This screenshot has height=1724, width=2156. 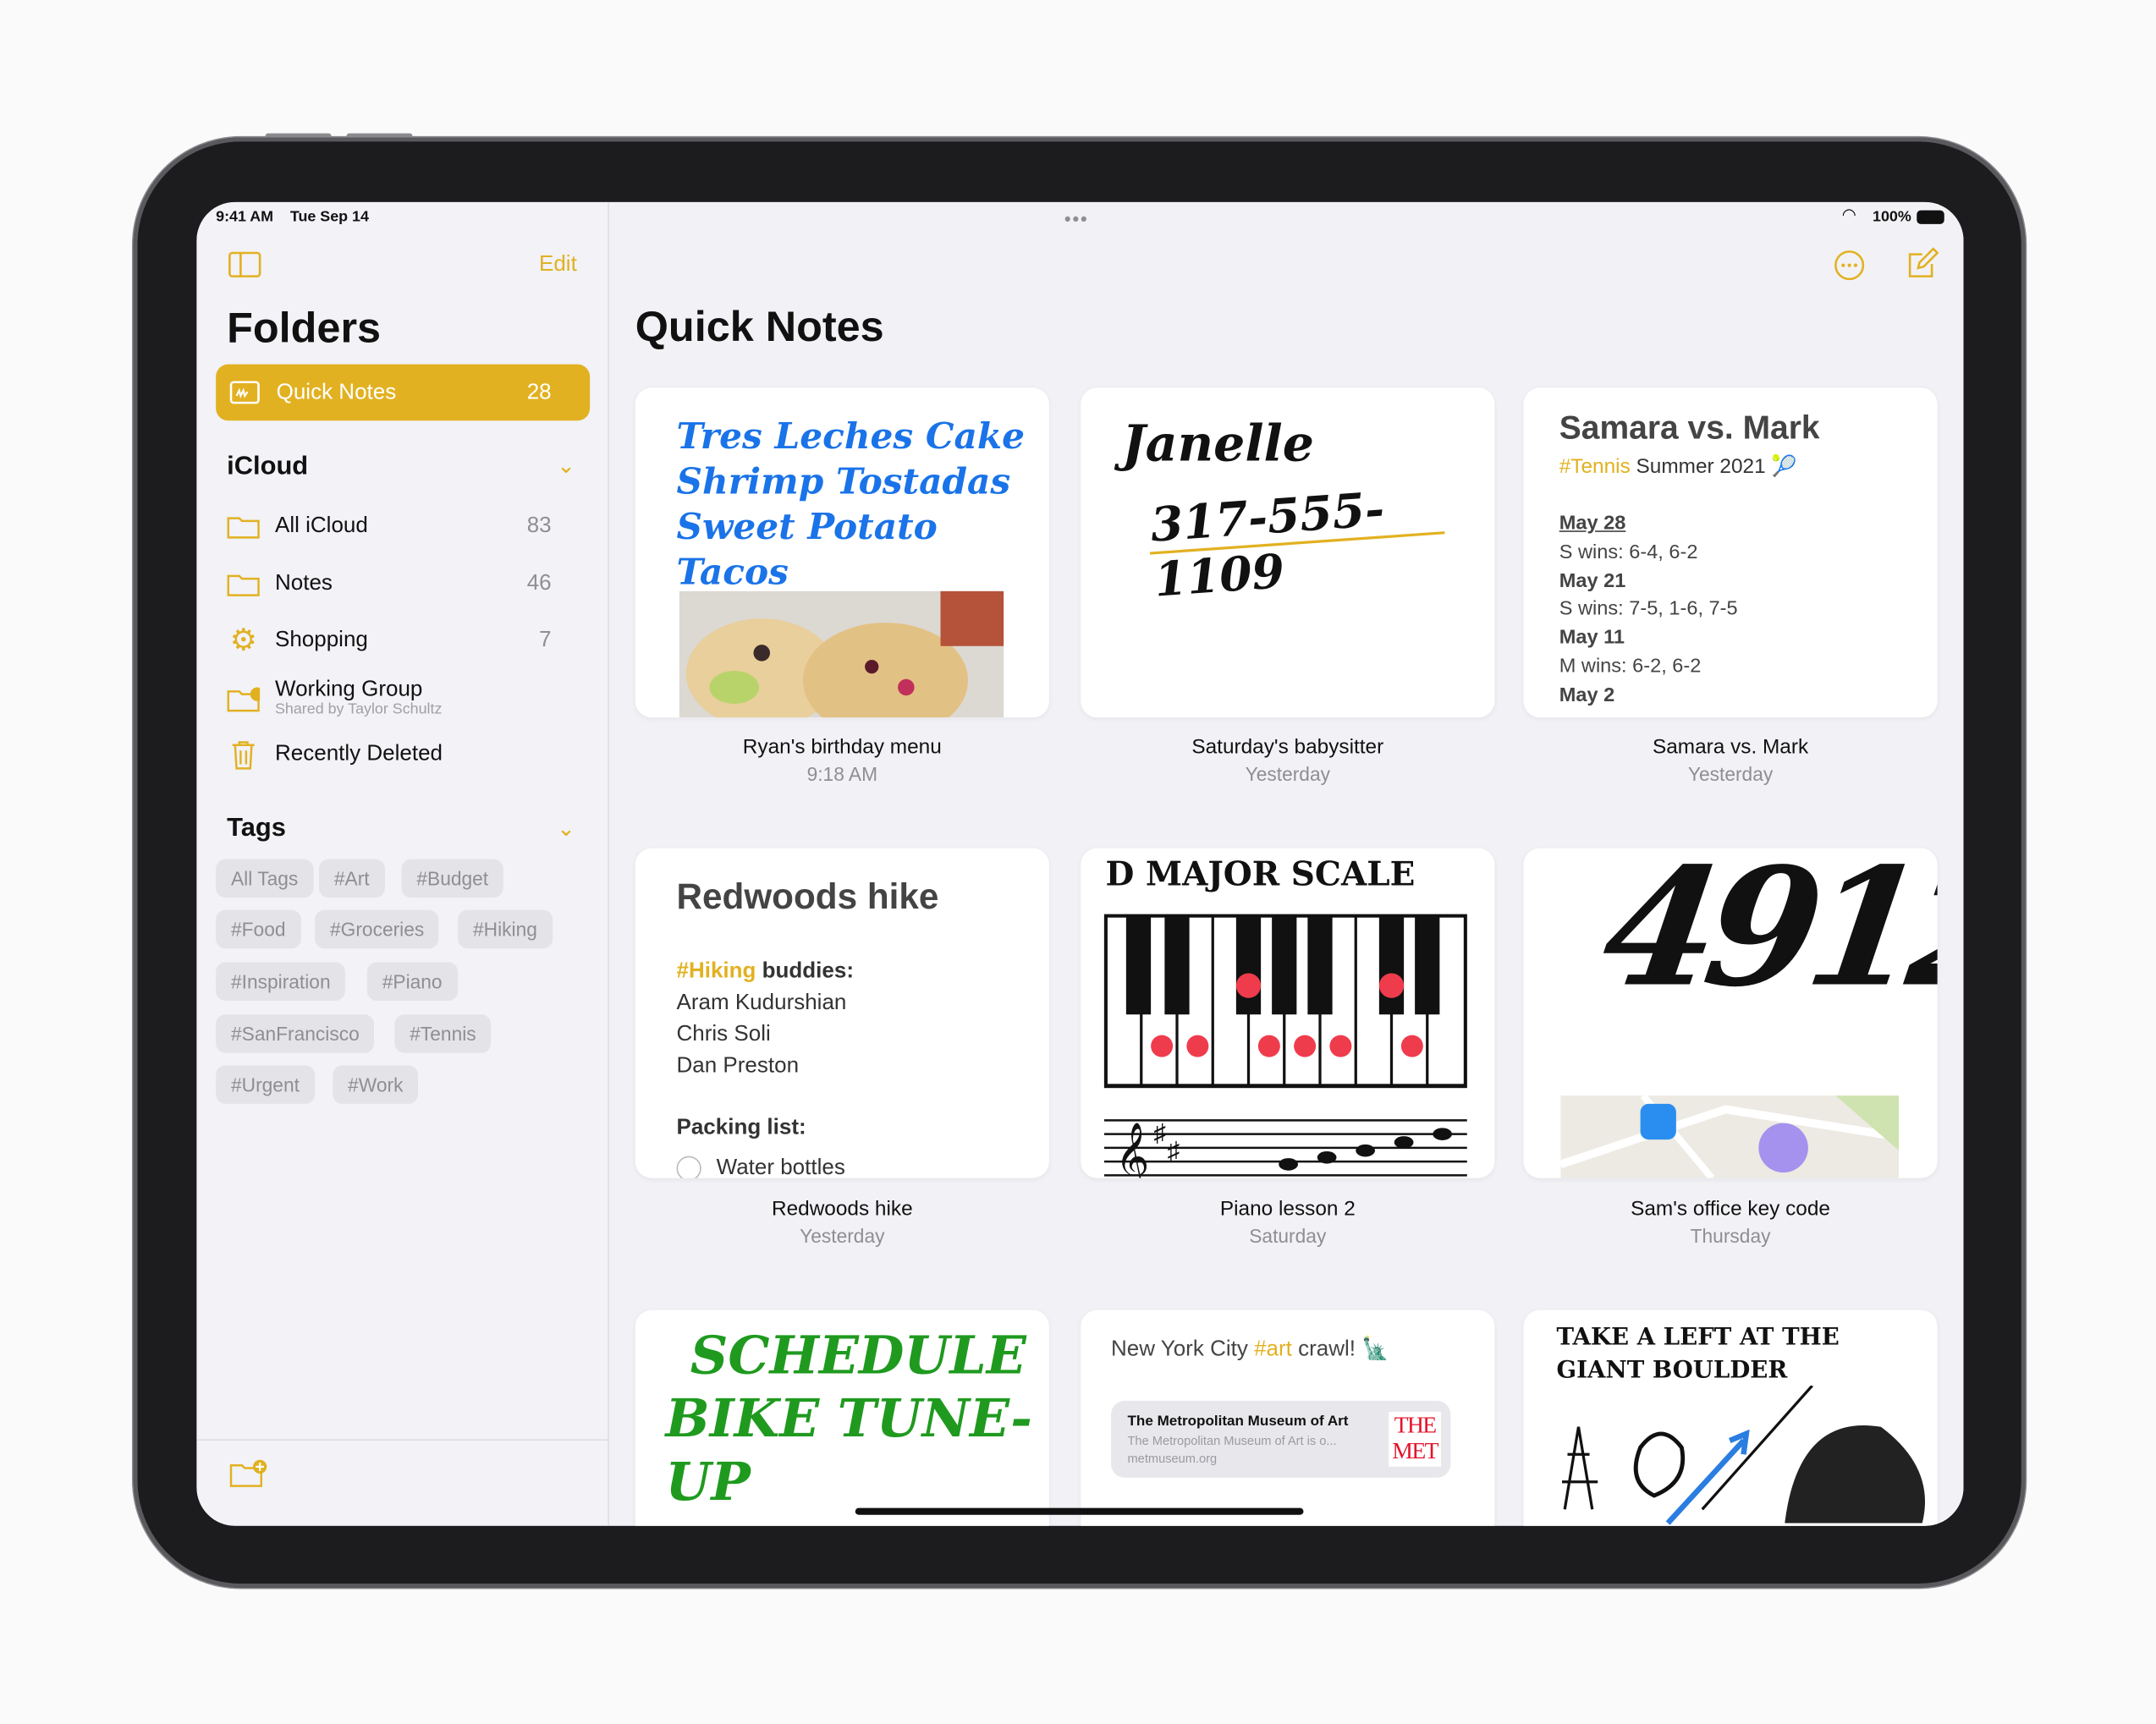 I want to click on folder-count: 28, so click(x=539, y=392).